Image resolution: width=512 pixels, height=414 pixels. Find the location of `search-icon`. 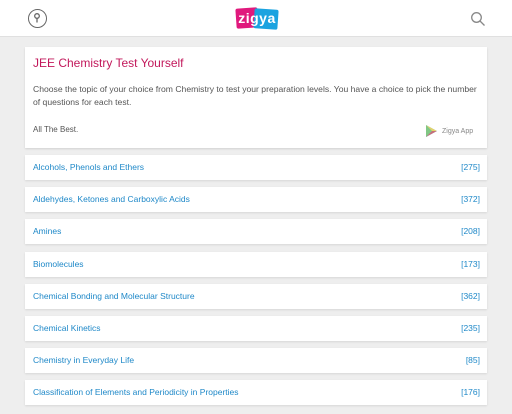

search-icon is located at coordinates (478, 19).